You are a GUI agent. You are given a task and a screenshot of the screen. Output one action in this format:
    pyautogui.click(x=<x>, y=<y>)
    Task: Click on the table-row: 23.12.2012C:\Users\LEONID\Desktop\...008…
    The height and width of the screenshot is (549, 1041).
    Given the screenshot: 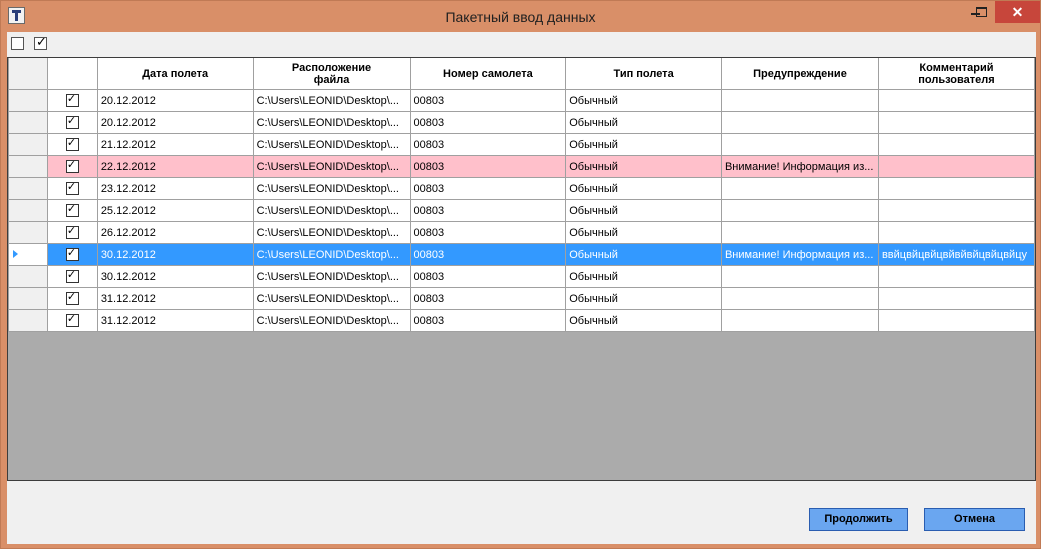 What is the action you would take?
    pyautogui.click(x=521, y=188)
    